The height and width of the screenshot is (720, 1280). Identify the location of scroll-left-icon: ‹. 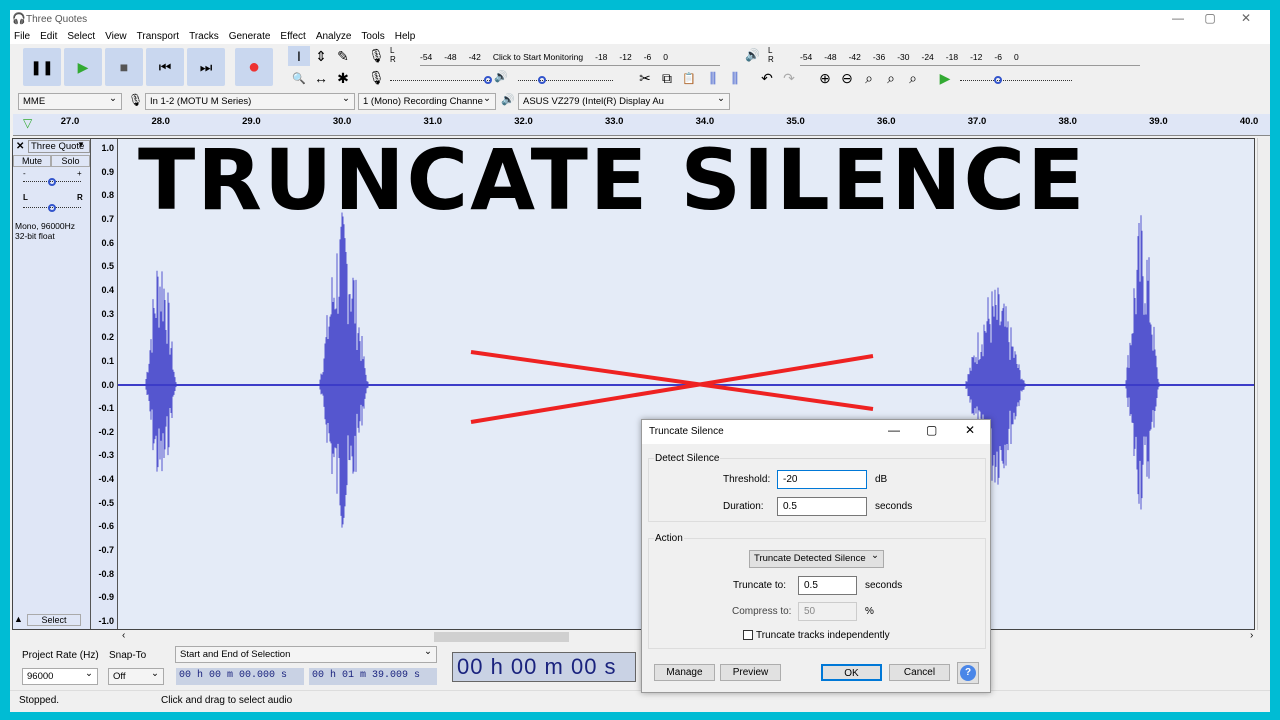
(123, 635).